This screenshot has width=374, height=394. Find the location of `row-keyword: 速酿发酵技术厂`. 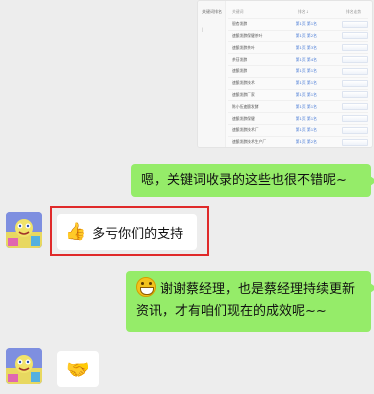

row-keyword: 速酿发酵技术厂 is located at coordinates (245, 130).